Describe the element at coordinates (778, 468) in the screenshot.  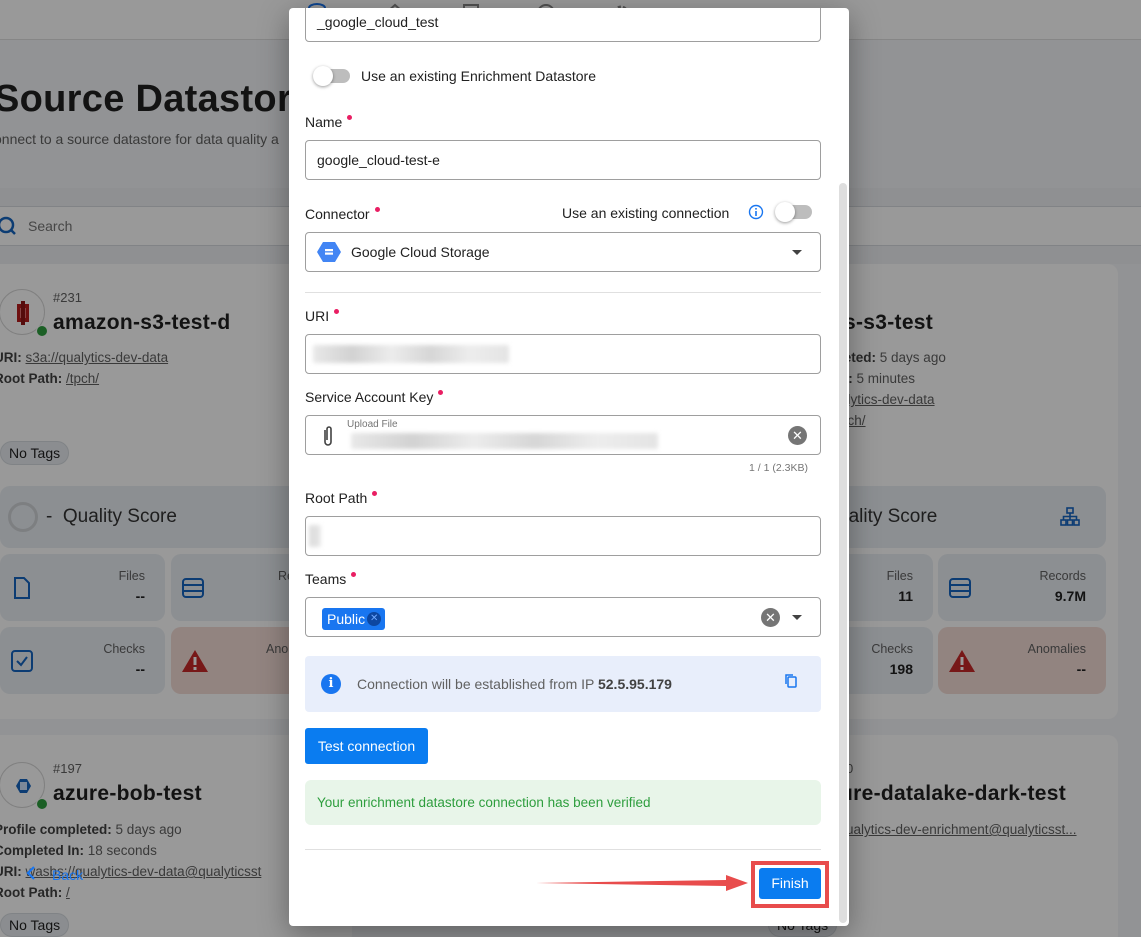
I see `file-count: 1 / 1 (2.3KB)` at that location.